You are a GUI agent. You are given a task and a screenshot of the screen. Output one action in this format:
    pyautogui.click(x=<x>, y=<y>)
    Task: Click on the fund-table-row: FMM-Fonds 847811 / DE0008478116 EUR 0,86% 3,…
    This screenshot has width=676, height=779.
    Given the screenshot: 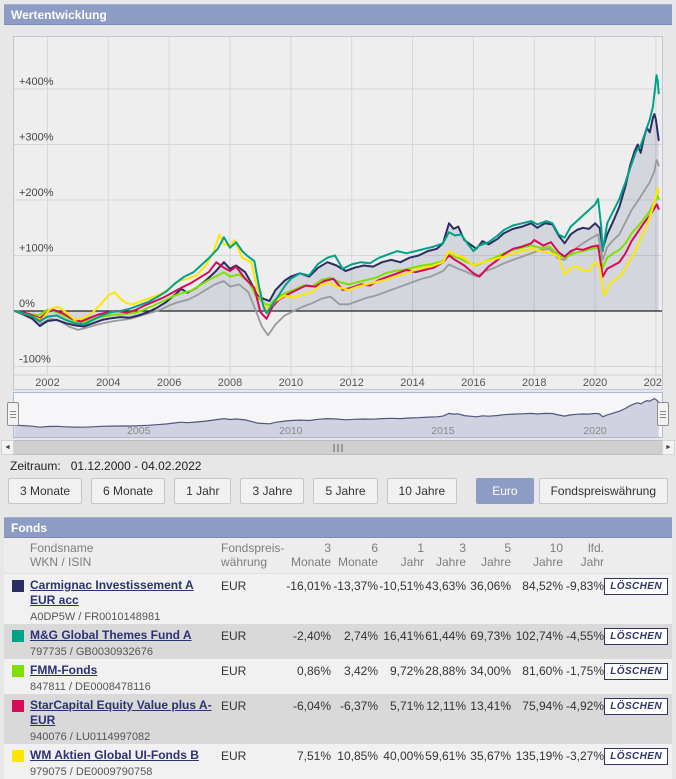 What is the action you would take?
    pyautogui.click(x=338, y=676)
    